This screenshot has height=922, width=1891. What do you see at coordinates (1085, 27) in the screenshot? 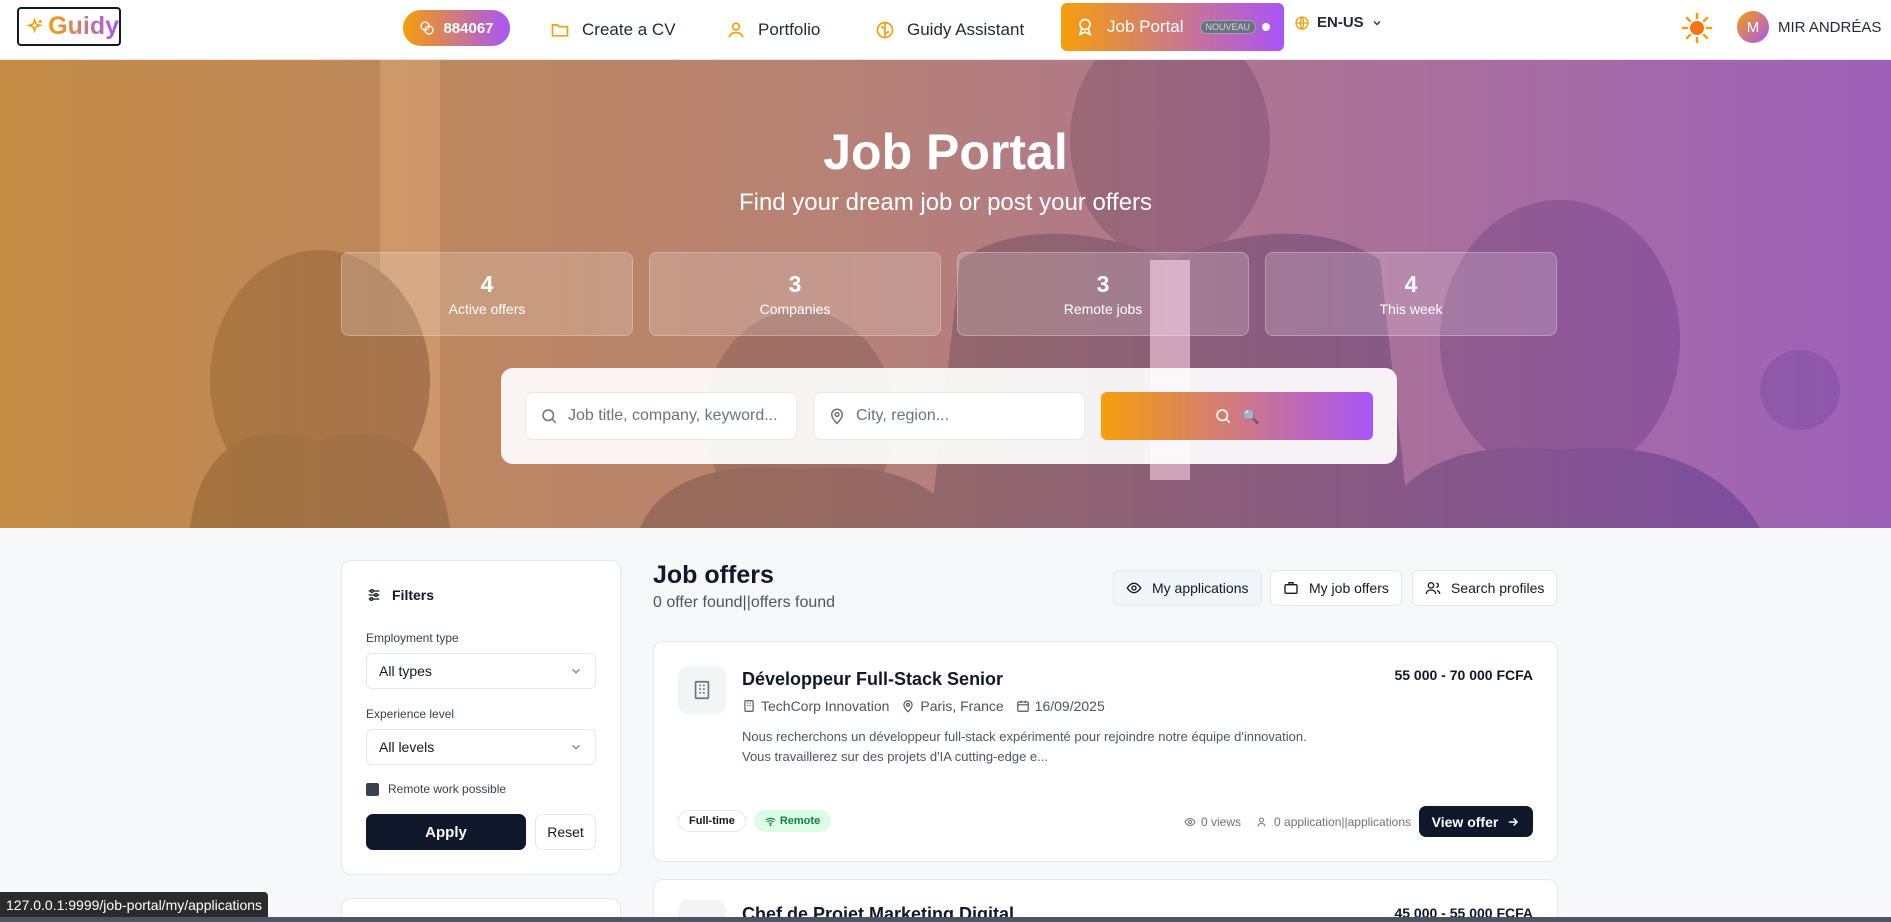
I see `award-icon` at bounding box center [1085, 27].